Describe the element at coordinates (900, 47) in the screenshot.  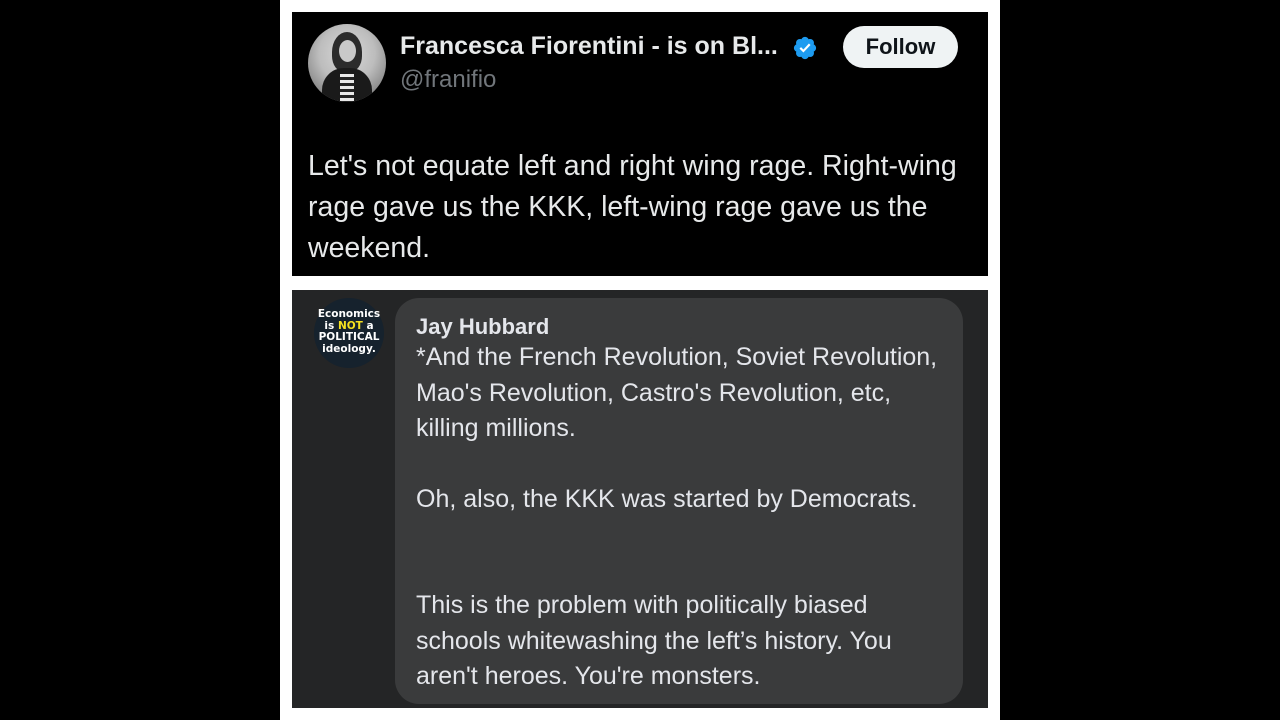
I see `follow-button: Follow` at that location.